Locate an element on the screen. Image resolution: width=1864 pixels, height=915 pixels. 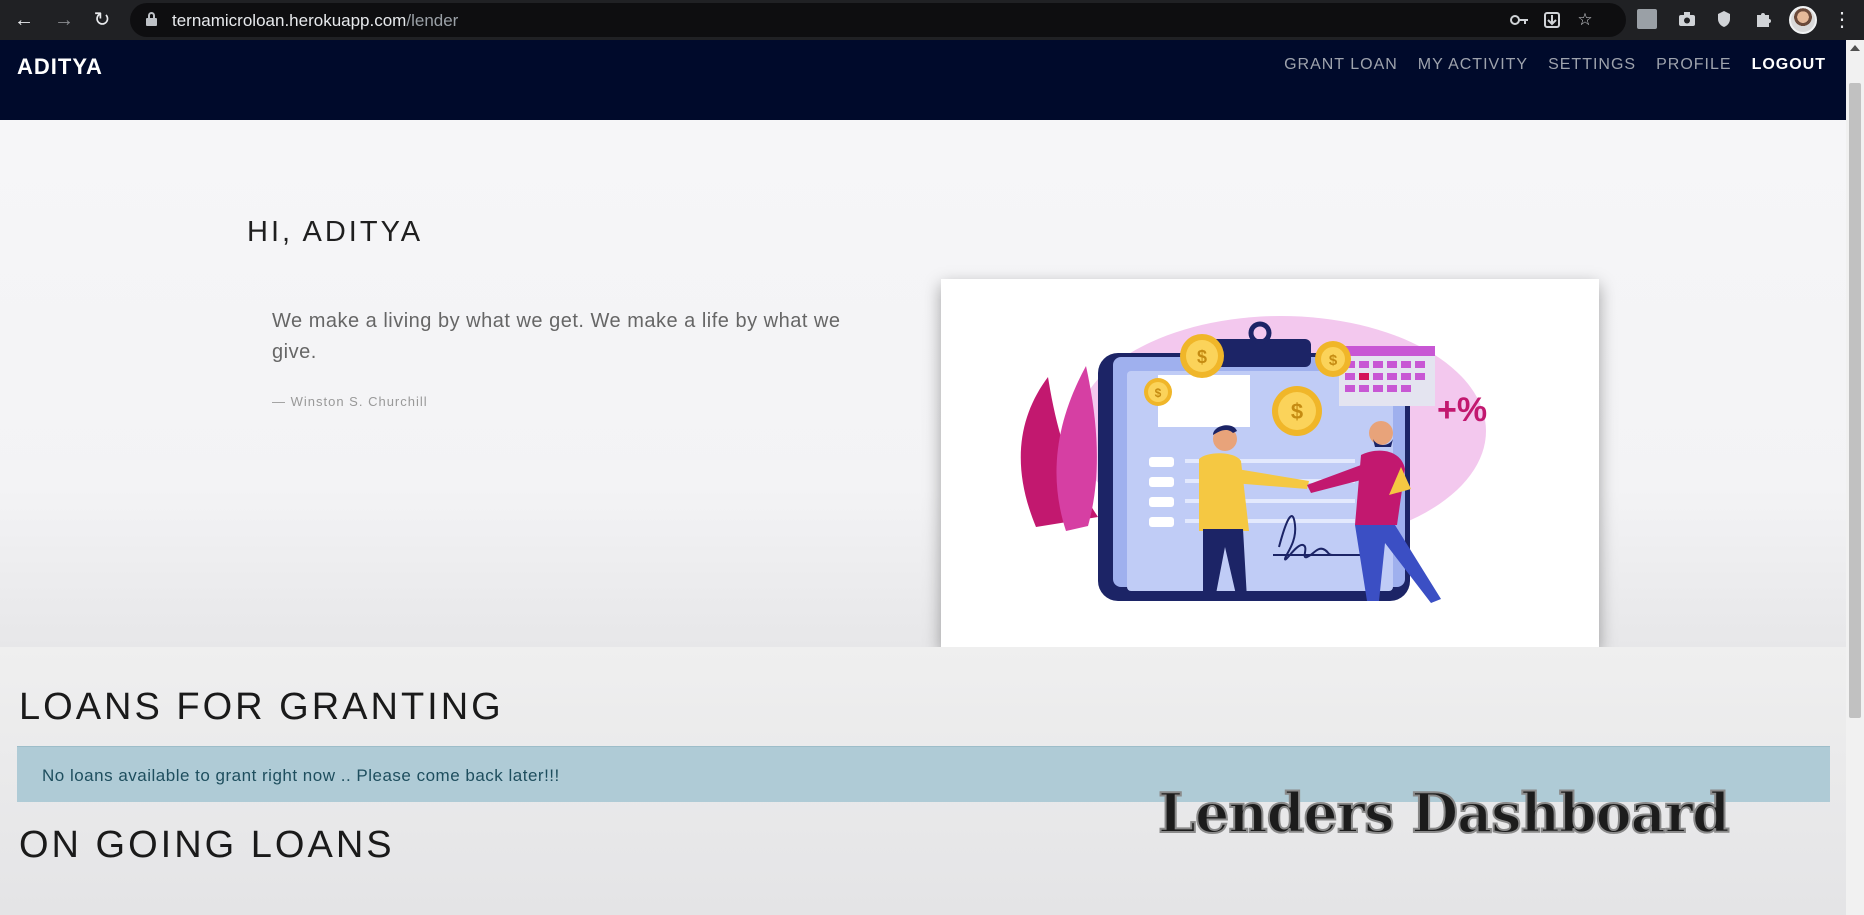
scroll-up-arrow-icon is located at coordinates (1855, 48).